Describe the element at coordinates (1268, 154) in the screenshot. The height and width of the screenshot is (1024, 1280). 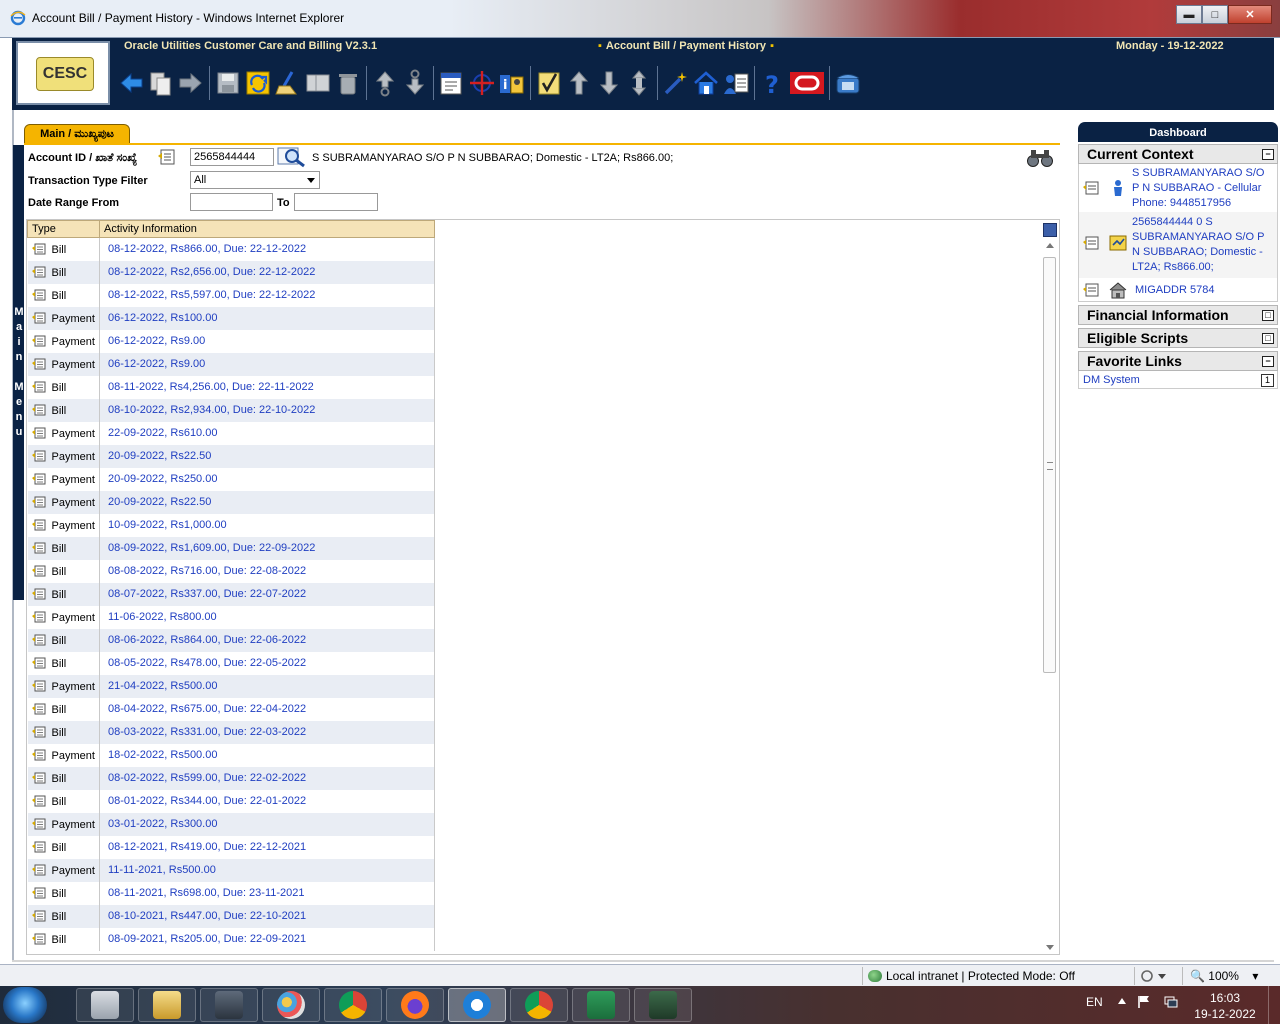
I see `collapse-icon: −` at that location.